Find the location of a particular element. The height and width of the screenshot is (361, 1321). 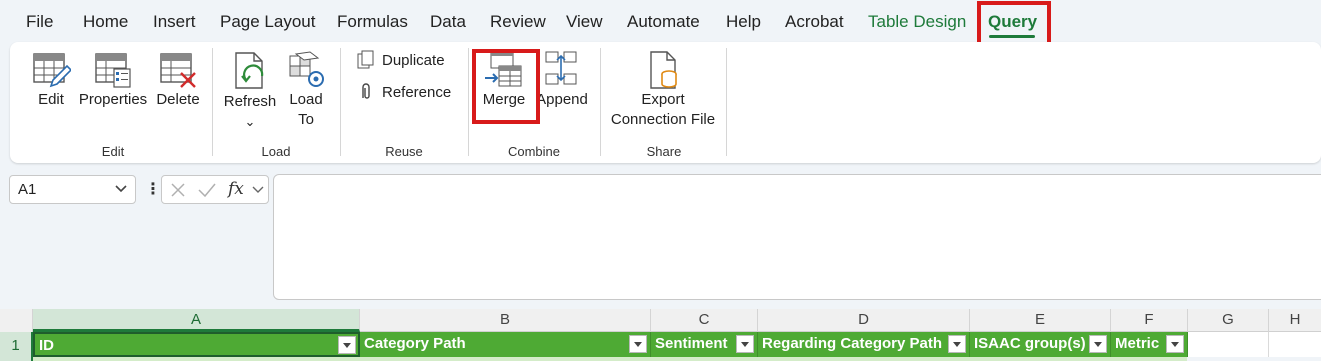

properties-button: Properties is located at coordinates (113, 80).